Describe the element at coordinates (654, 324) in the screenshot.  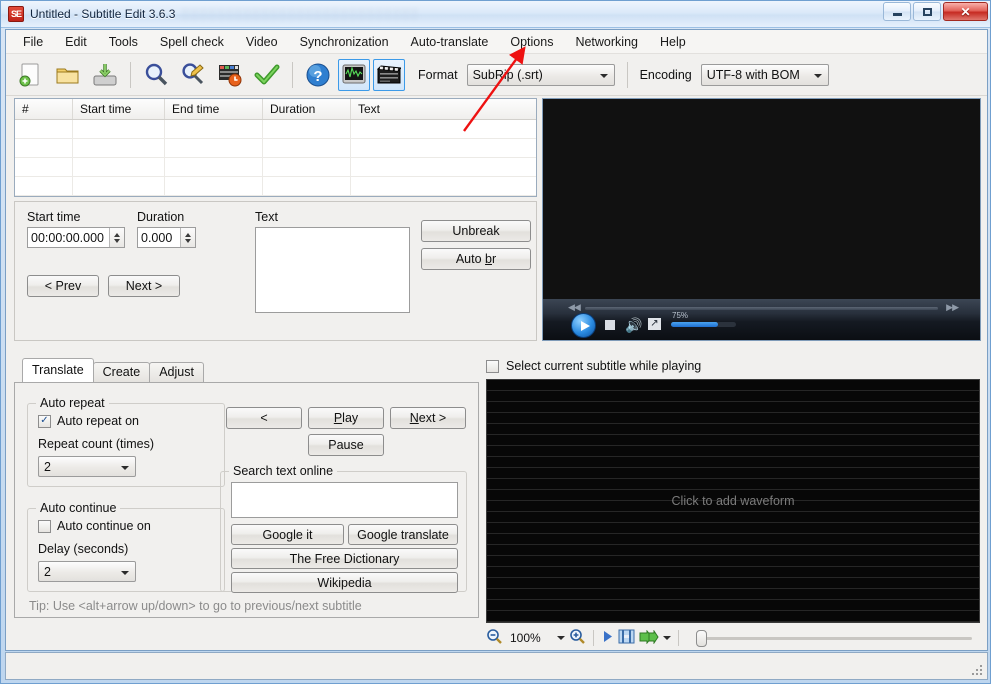
I see `fullscreen-icon: ↗` at that location.